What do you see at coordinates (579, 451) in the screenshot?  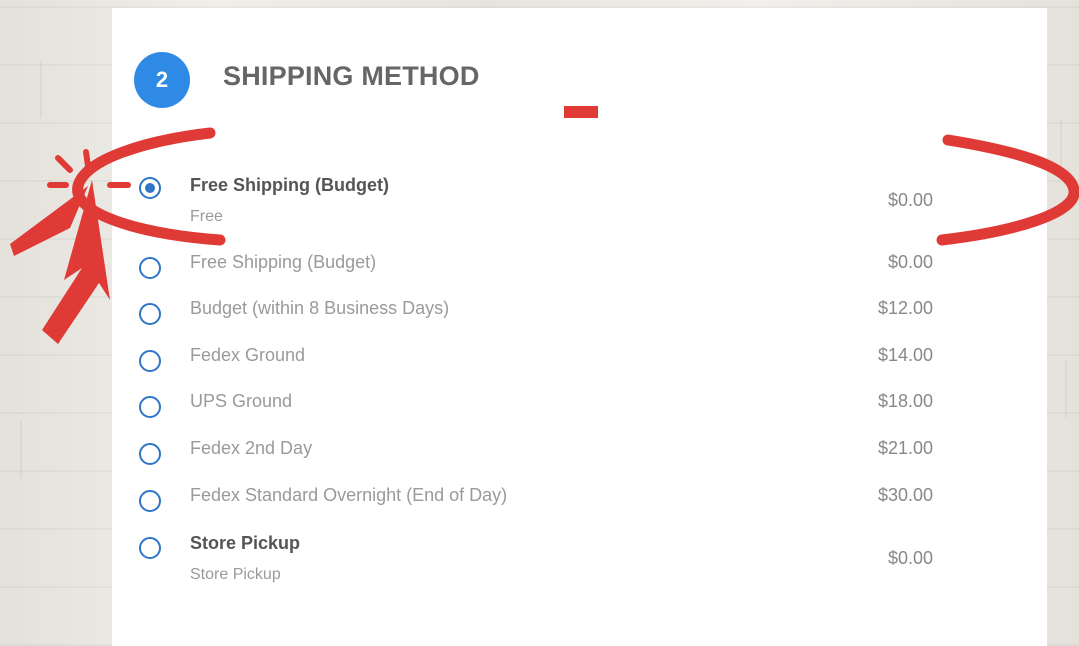 I see `shipping-option-row: Fedex 2nd Day $21.00` at bounding box center [579, 451].